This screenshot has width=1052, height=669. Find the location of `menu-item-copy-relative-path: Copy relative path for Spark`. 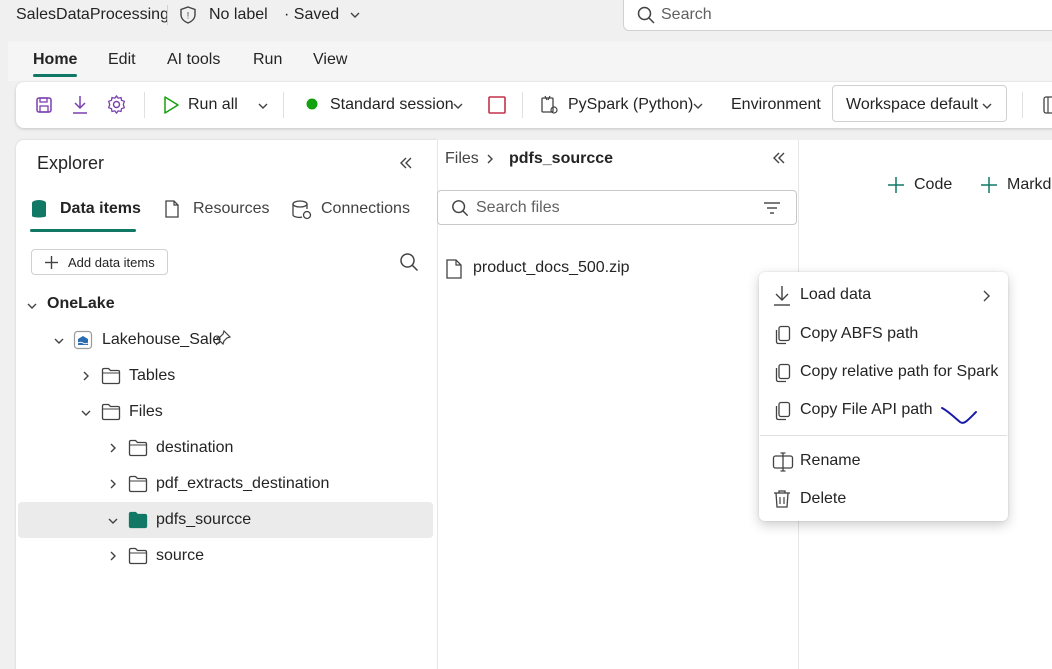

menu-item-copy-relative-path: Copy relative path for Spark is located at coordinates (899, 372).